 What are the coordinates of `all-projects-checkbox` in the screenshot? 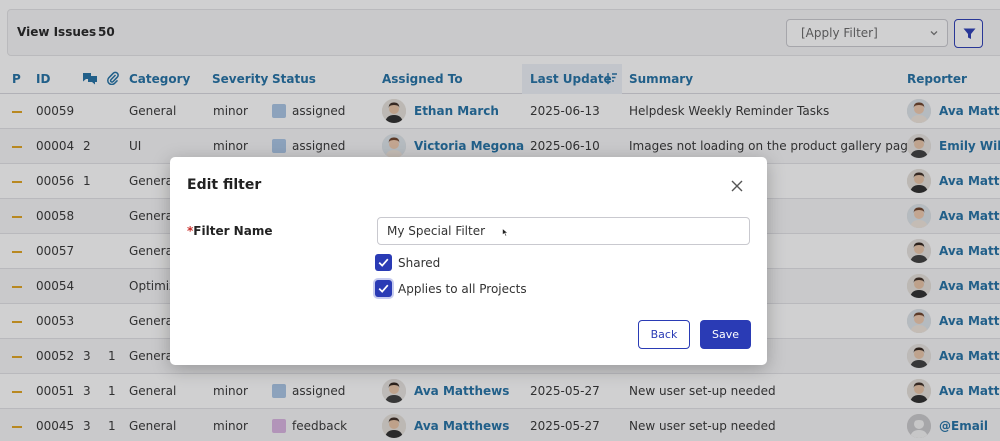 It's located at (383, 288).